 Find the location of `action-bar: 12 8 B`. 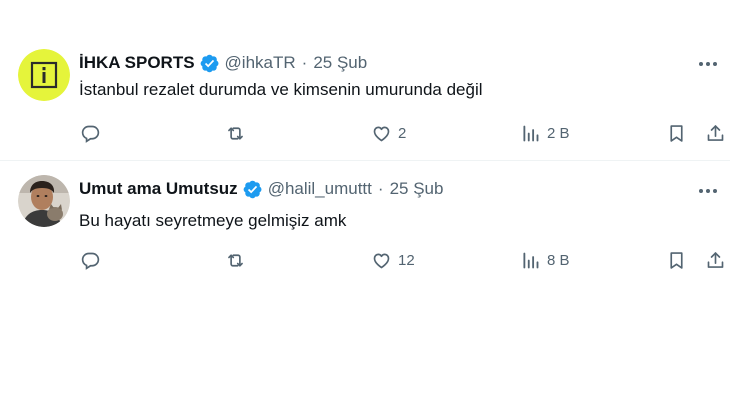

action-bar: 12 8 B is located at coordinates (365, 260).